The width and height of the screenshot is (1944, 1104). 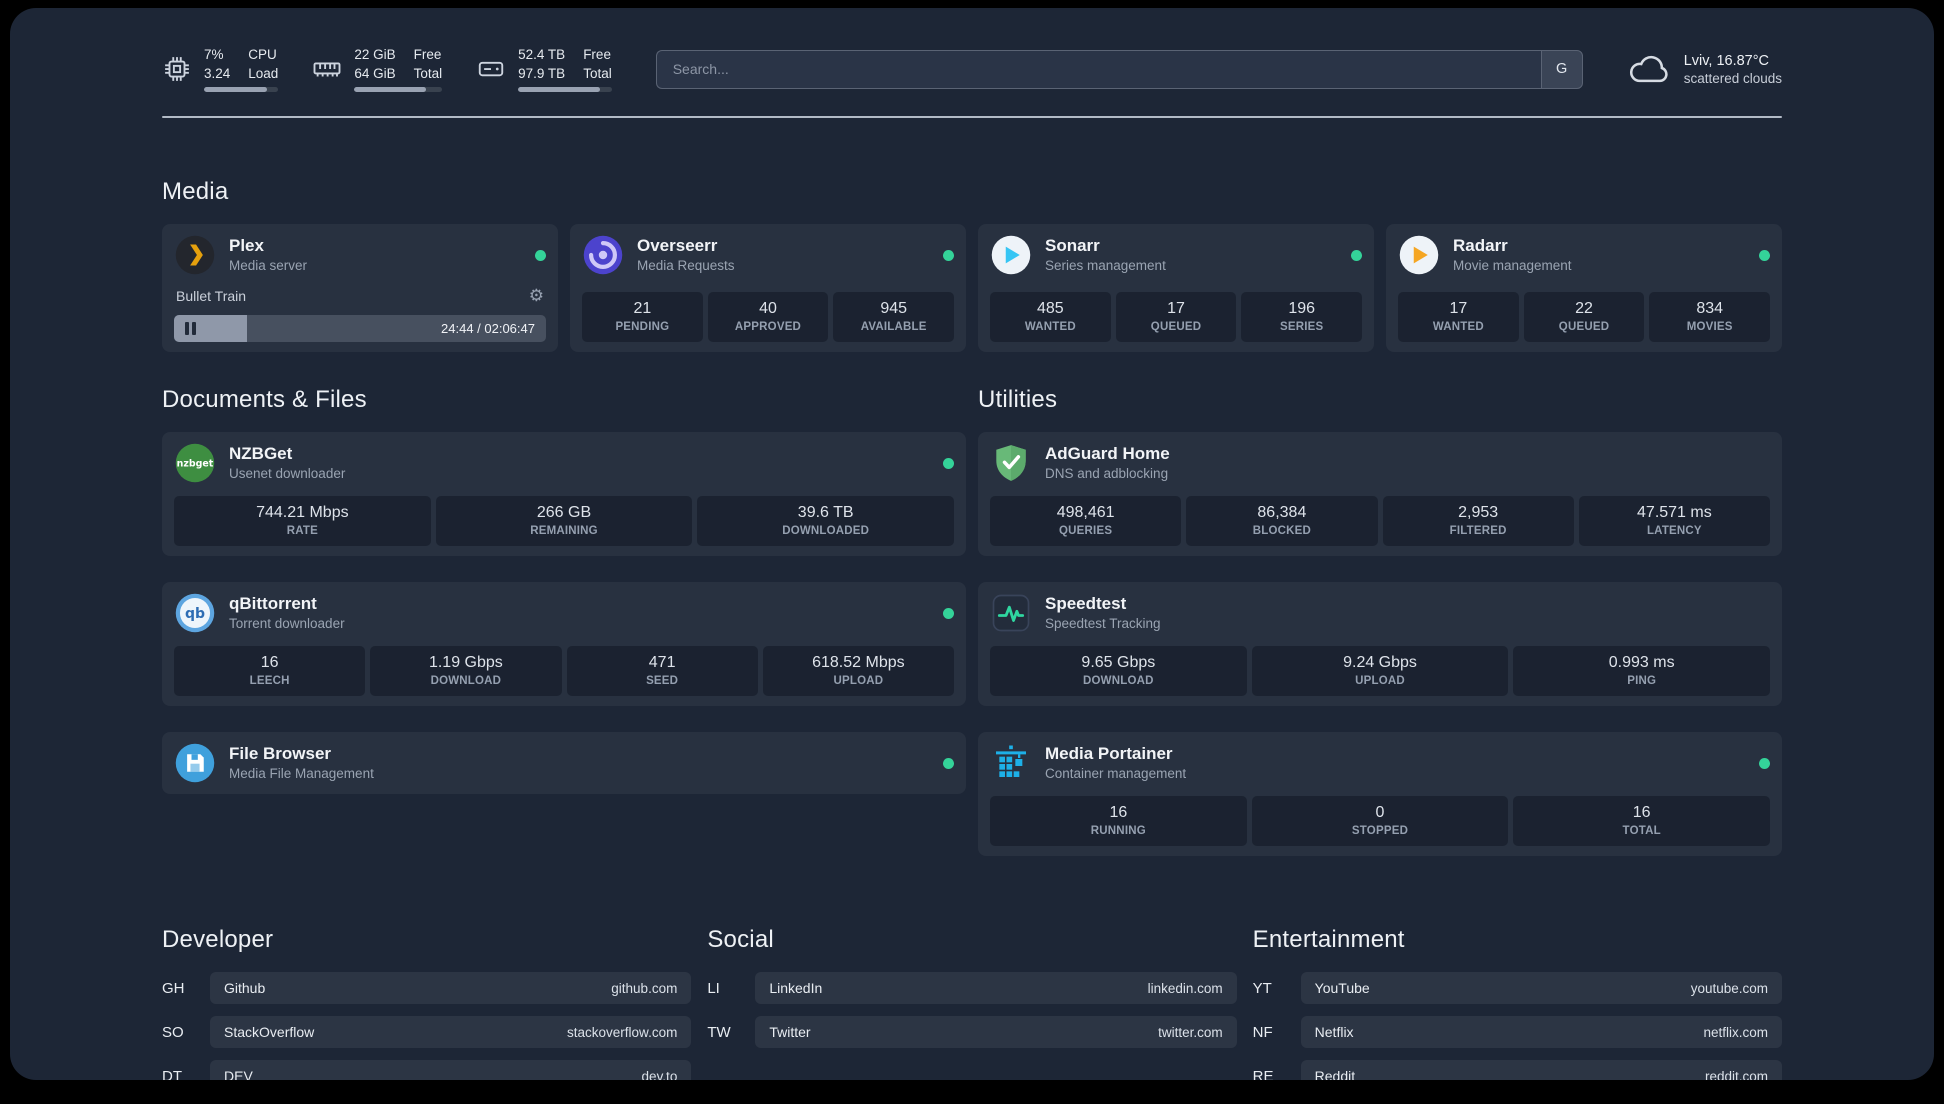 What do you see at coordinates (1674, 513) in the screenshot?
I see `stat-value: 47.571 ms` at bounding box center [1674, 513].